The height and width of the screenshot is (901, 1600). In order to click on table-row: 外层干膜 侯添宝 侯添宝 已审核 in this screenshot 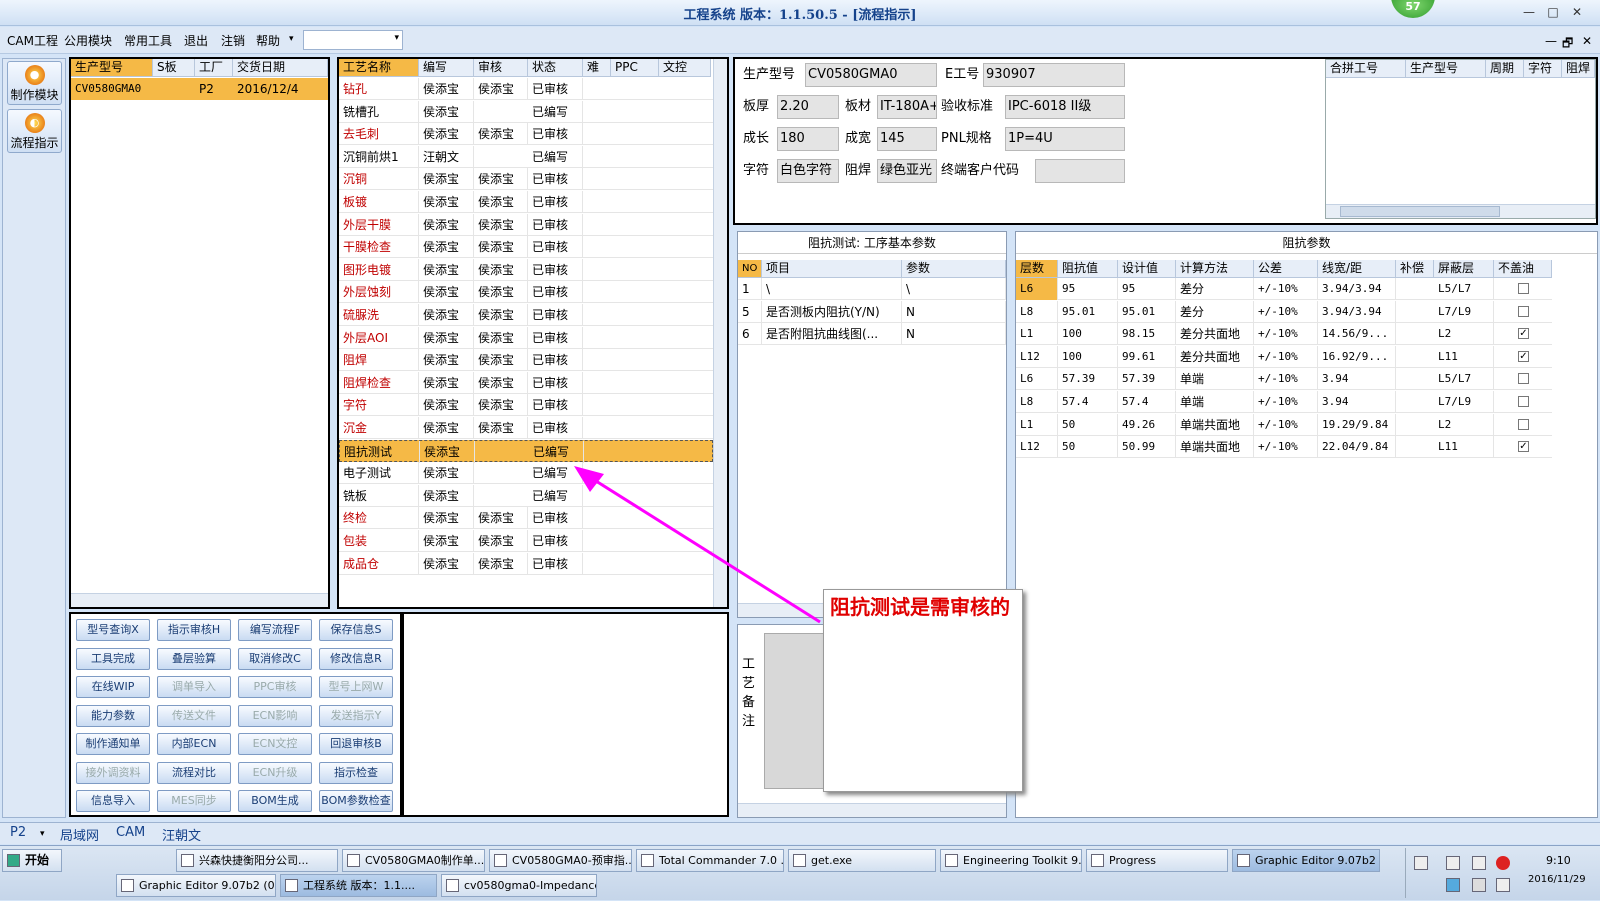, I will do `click(526, 224)`.